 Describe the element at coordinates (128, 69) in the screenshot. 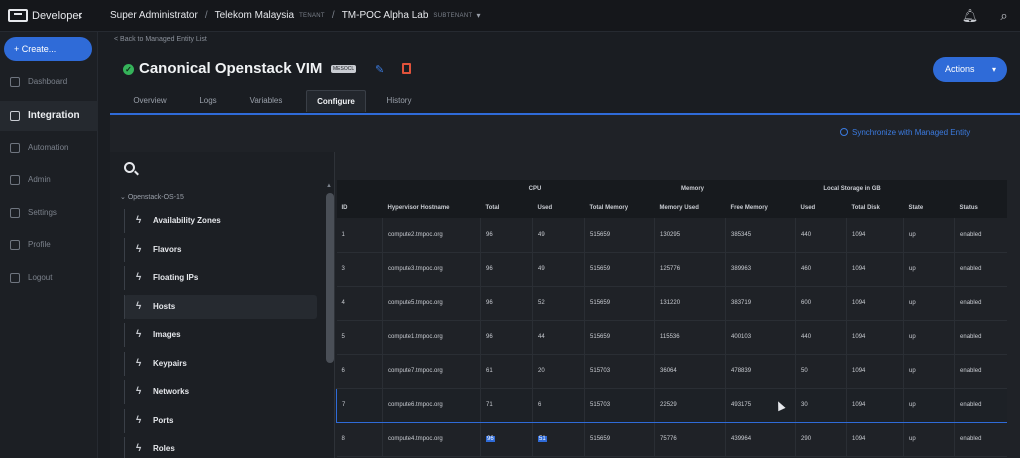

I see `check-icon: ✓` at that location.